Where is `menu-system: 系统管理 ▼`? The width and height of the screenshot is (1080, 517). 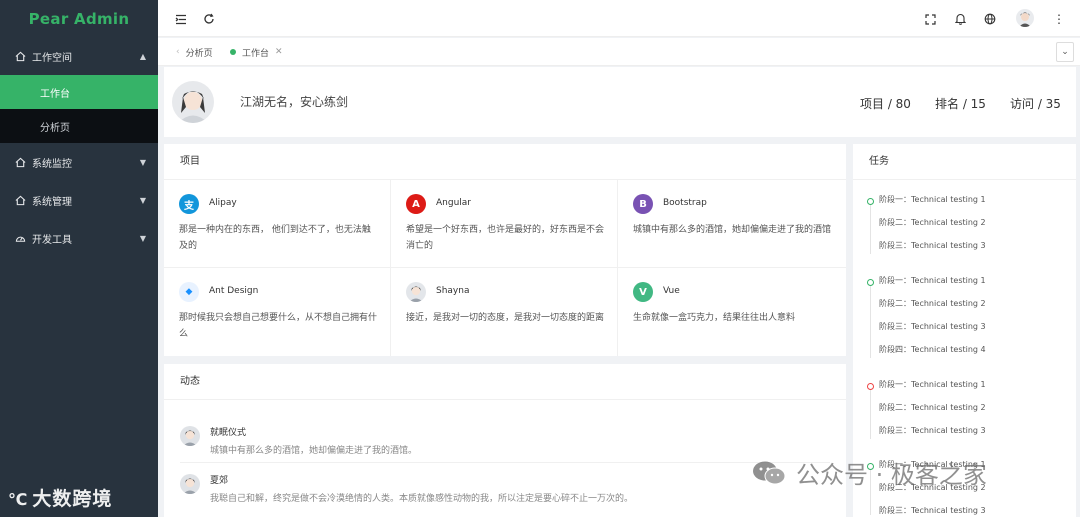
menu-system: 系统管理 ▼ is located at coordinates (79, 200).